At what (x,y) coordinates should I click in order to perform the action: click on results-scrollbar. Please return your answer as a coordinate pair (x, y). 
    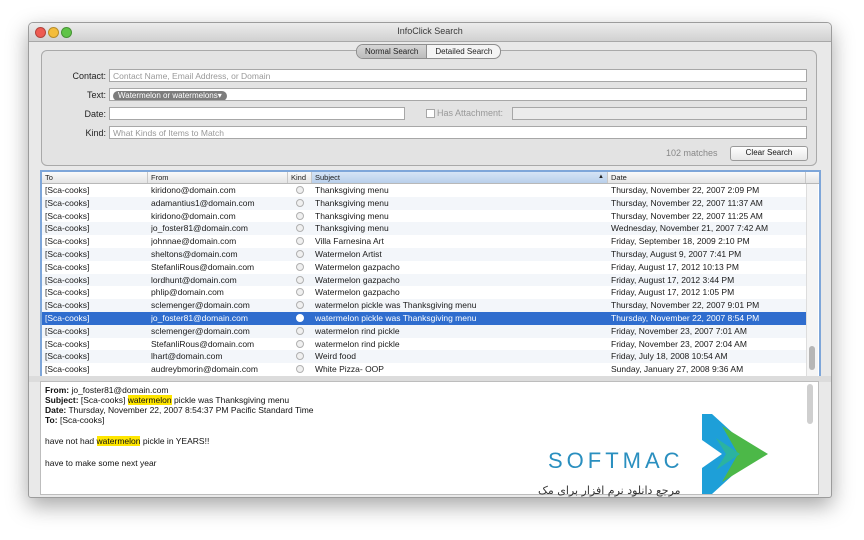
    Looking at the image, I should click on (812, 280).